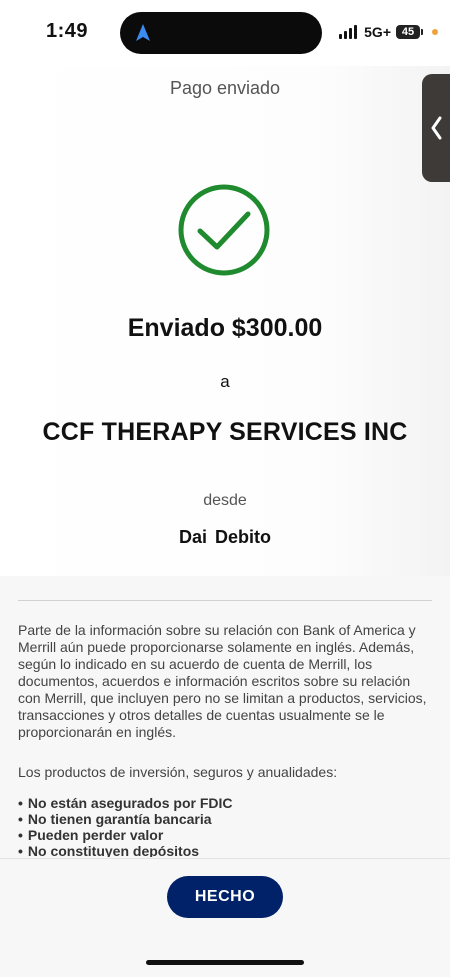 The image size is (450, 977). Describe the element at coordinates (226, 819) in the screenshot. I see `bullet-item: No tienen garantía bancaria` at that location.